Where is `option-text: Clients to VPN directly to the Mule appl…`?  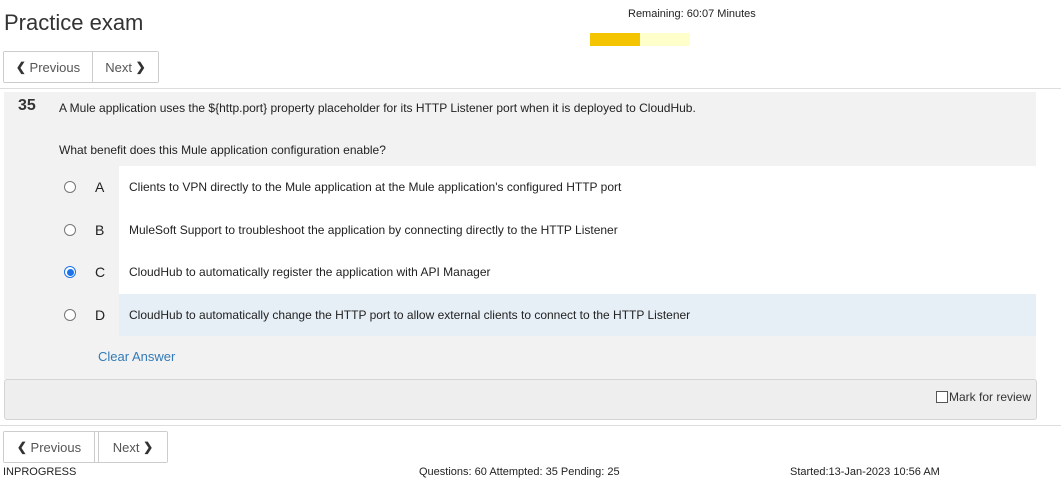
option-text: Clients to VPN directly to the Mule appl… is located at coordinates (577, 187).